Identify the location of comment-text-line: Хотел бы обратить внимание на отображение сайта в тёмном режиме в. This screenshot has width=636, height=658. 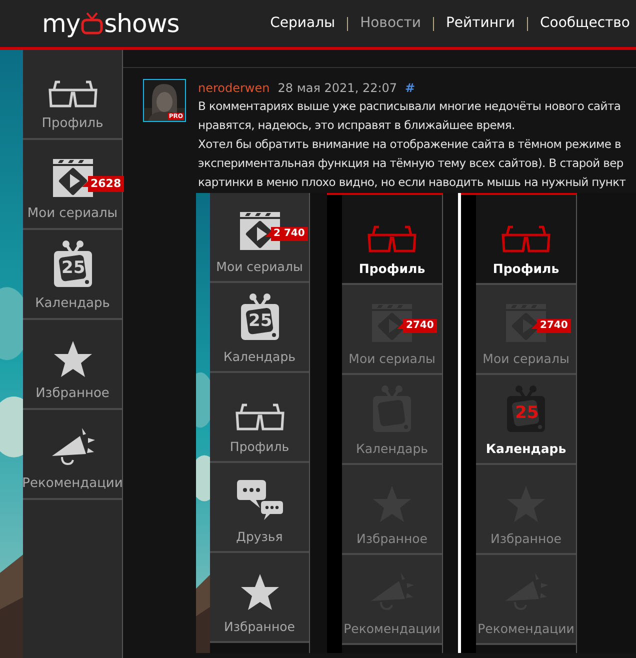
(410, 144).